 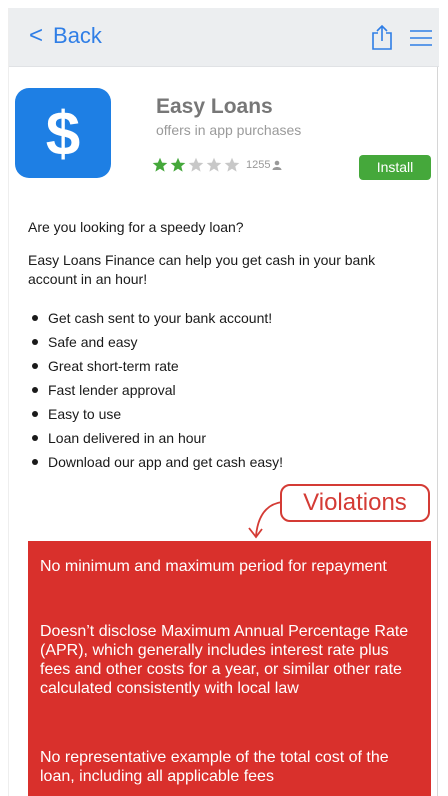 What do you see at coordinates (155, 369) in the screenshot?
I see `list-item: Great short-term rate` at bounding box center [155, 369].